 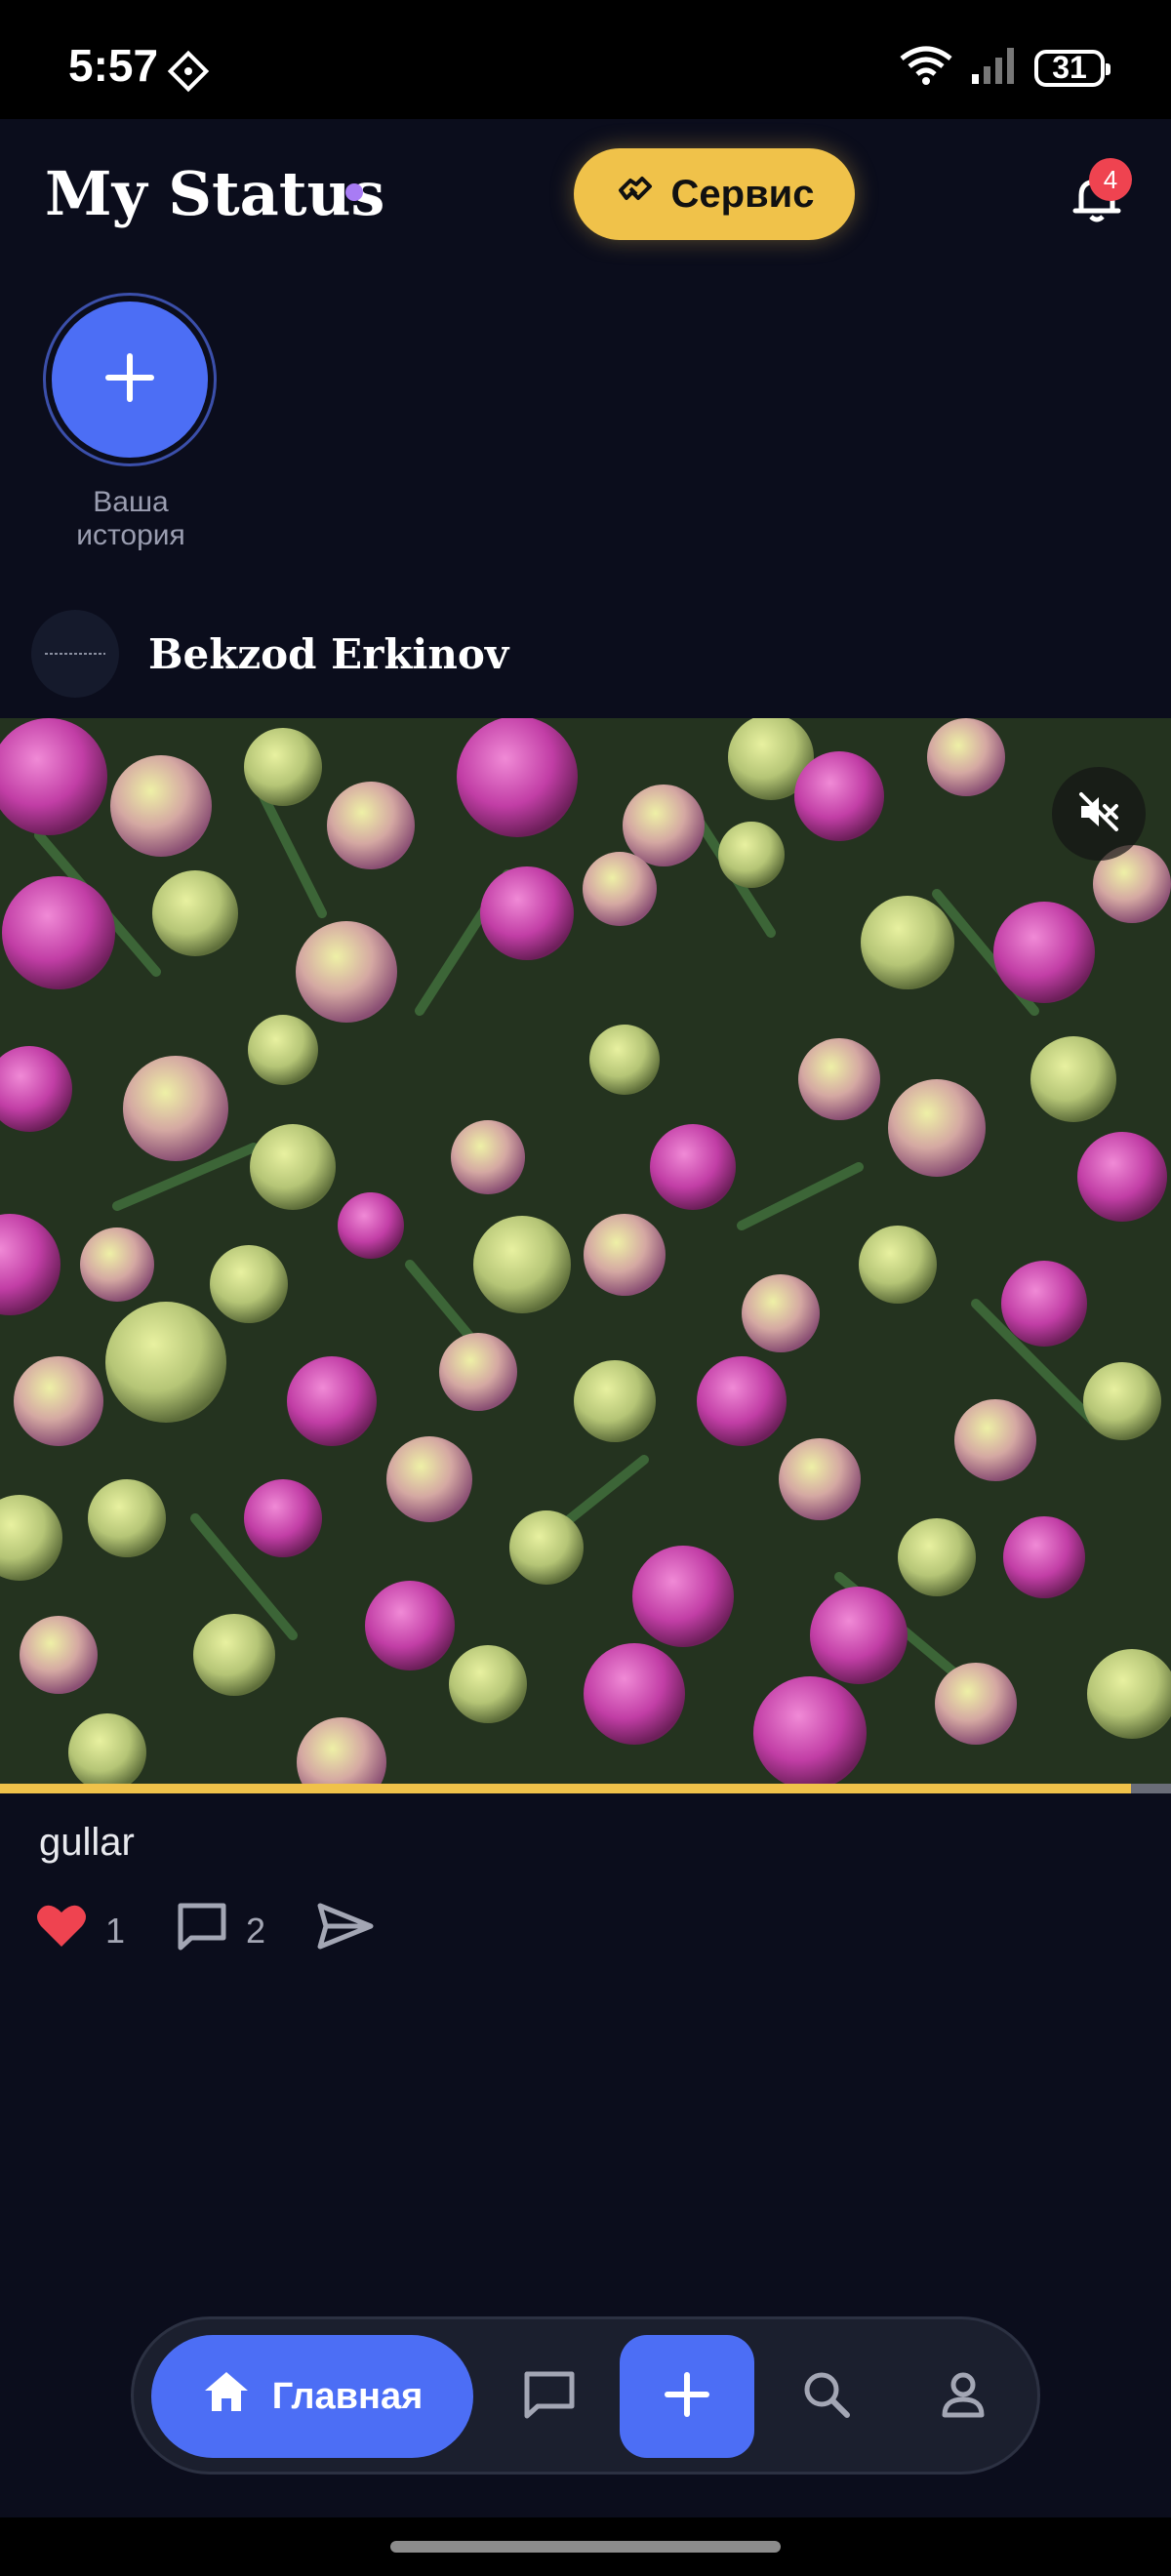 What do you see at coordinates (113, 65) in the screenshot?
I see `status-time: 5:57` at bounding box center [113, 65].